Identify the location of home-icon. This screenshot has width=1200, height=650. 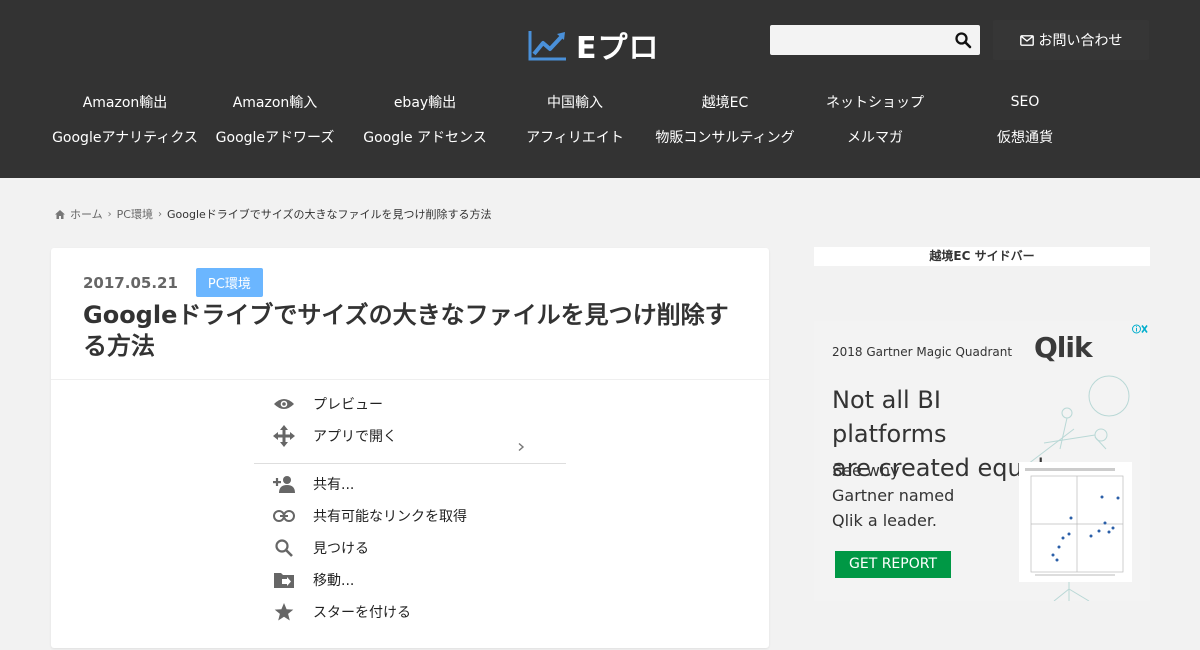
(60, 214).